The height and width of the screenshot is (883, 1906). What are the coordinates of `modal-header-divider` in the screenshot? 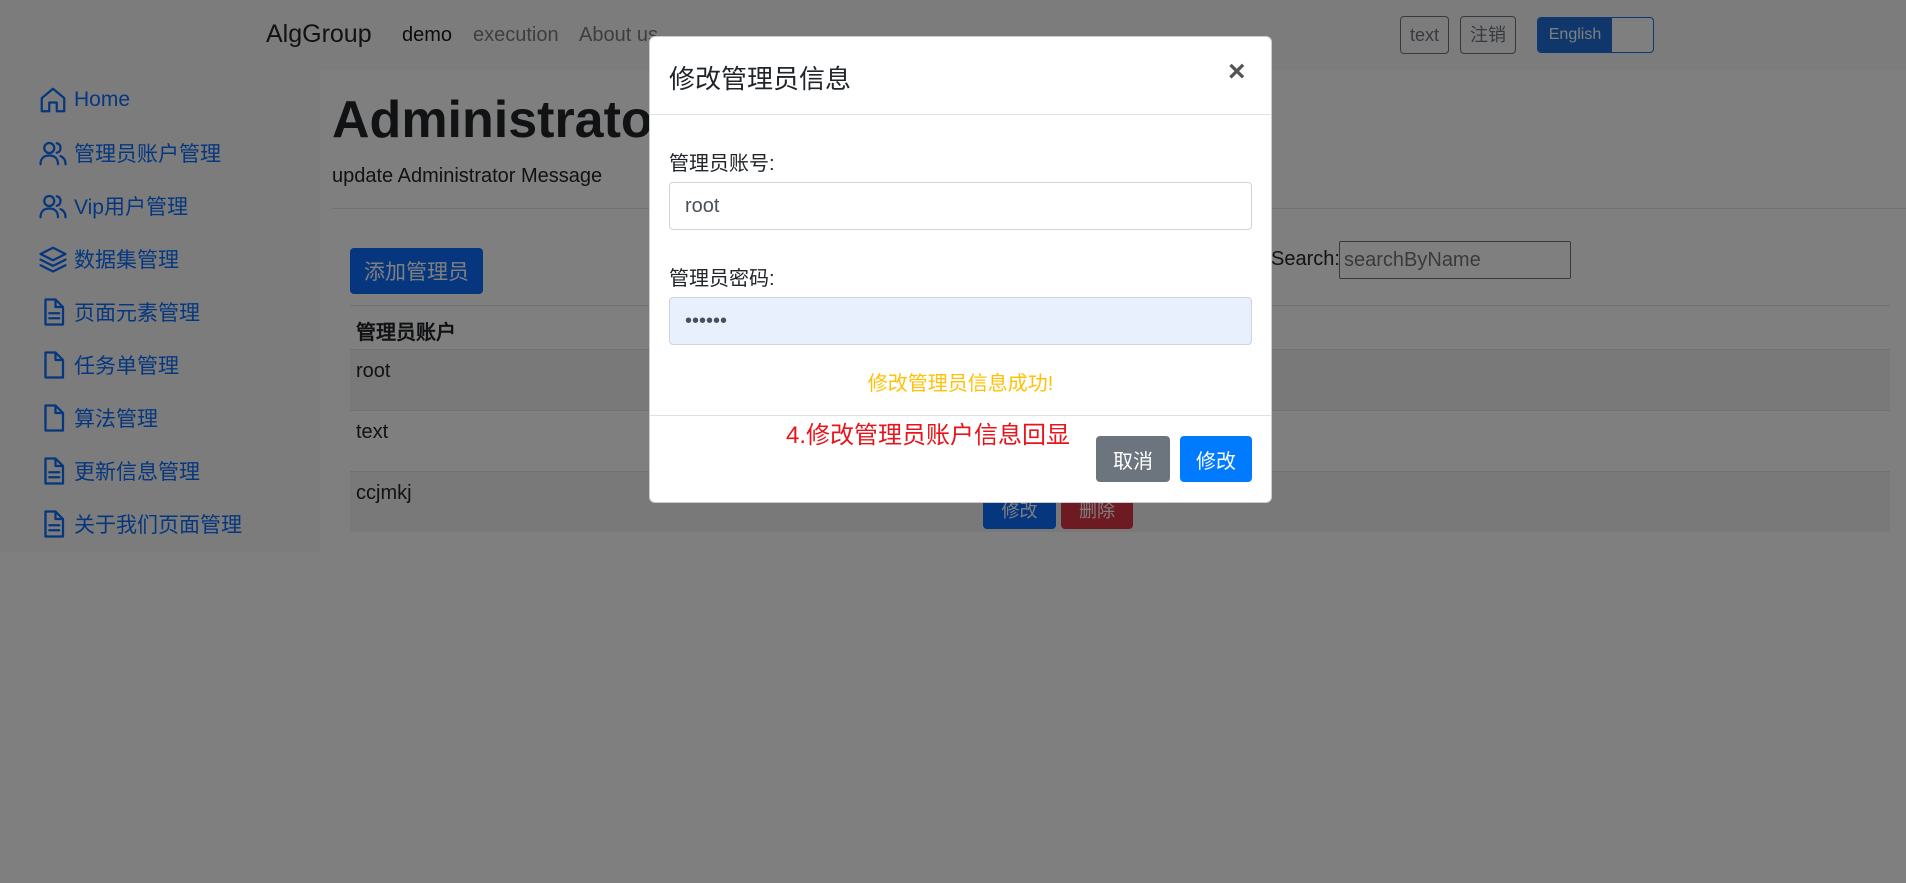 It's located at (960, 114).